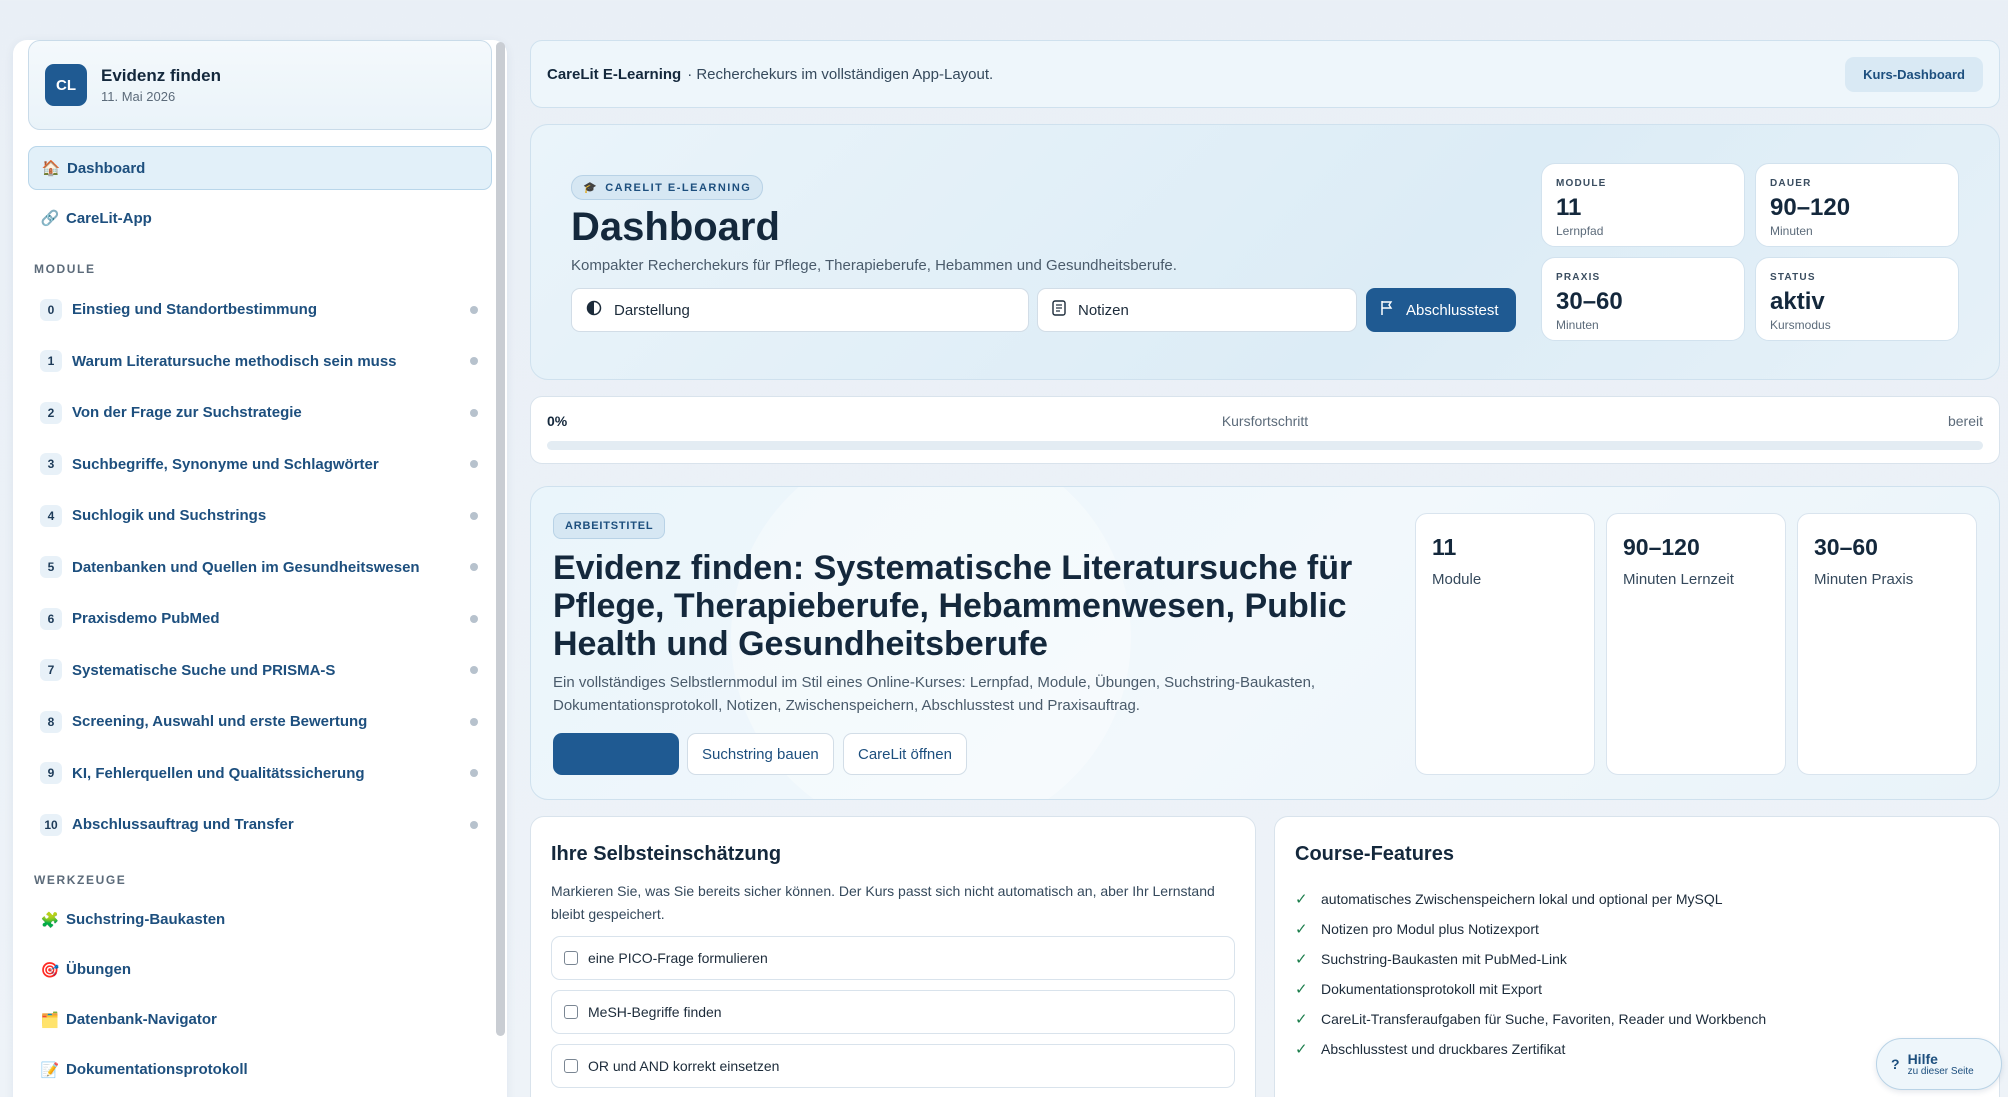 The image size is (2008, 1097). I want to click on brand-card: CL Evidenz finden 11. Mai 2026, so click(260, 85).